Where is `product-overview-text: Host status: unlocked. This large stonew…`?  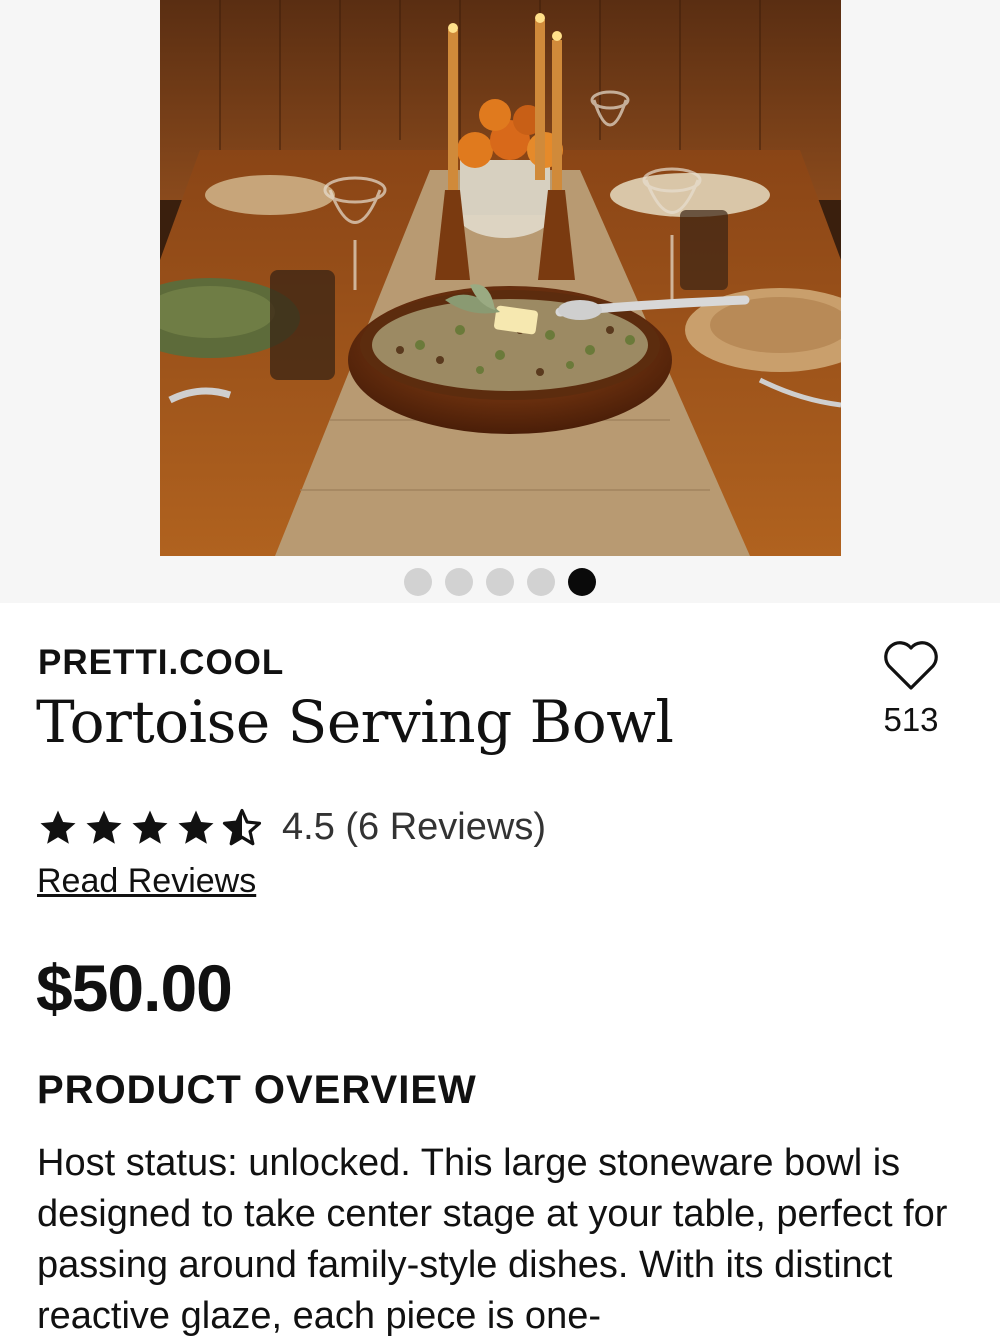 product-overview-text: Host status: unlocked. This large stonew… is located at coordinates (492, 1239).